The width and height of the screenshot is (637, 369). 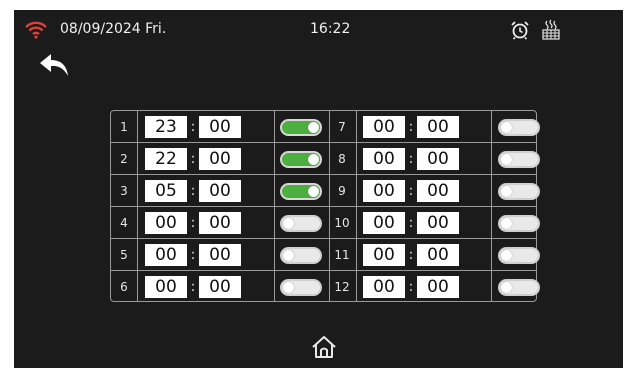 What do you see at coordinates (55, 65) in the screenshot?
I see `back-arrow-icon` at bounding box center [55, 65].